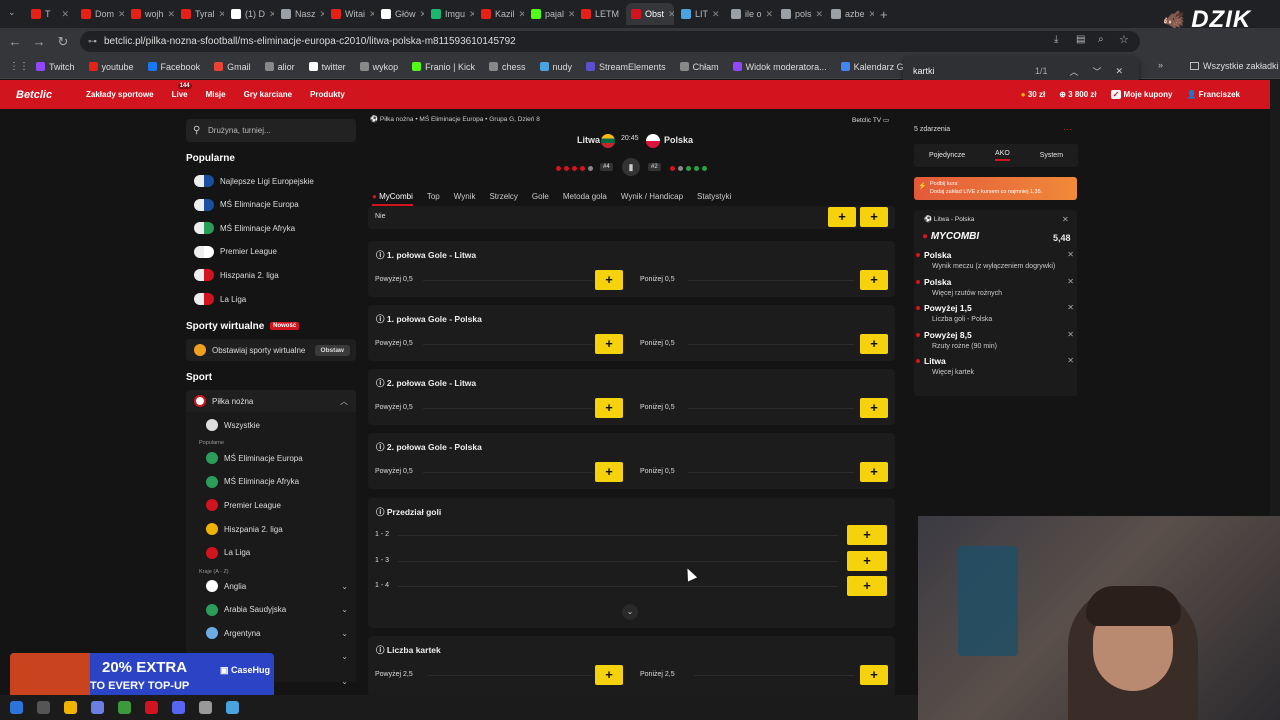  I want to click on bookmark-item: StreamElements, so click(626, 67).